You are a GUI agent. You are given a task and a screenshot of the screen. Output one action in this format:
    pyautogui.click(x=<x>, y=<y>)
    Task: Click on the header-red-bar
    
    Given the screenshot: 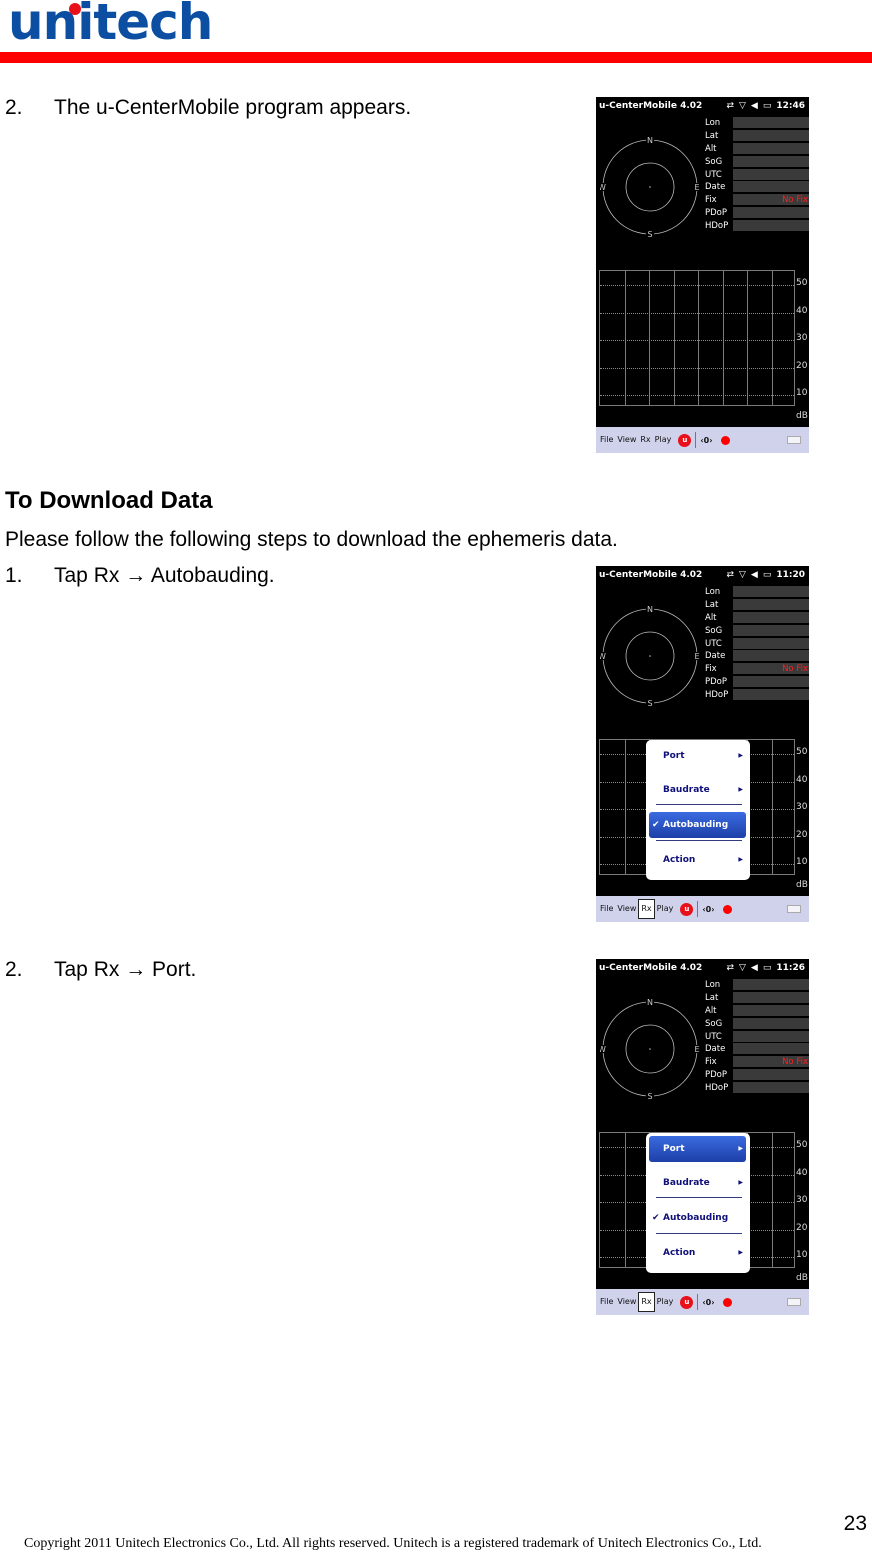 What is the action you would take?
    pyautogui.click(x=436, y=57)
    